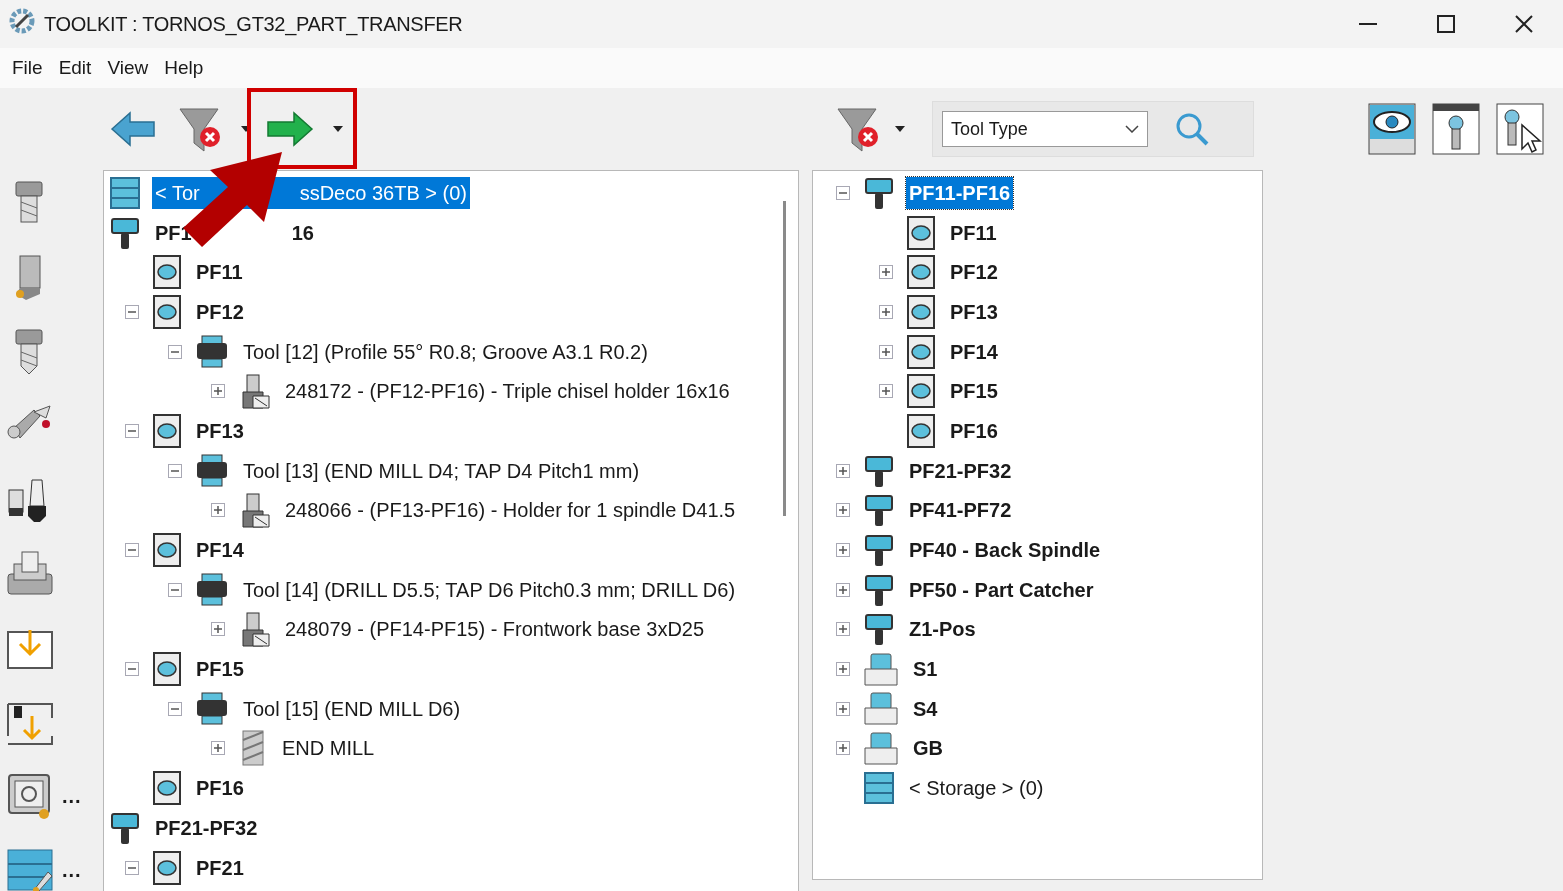 The image size is (1563, 891). I want to click on tree-item: Tool [13] (END MILL D4; TAP D4 Pitch1 mm), so click(441, 470).